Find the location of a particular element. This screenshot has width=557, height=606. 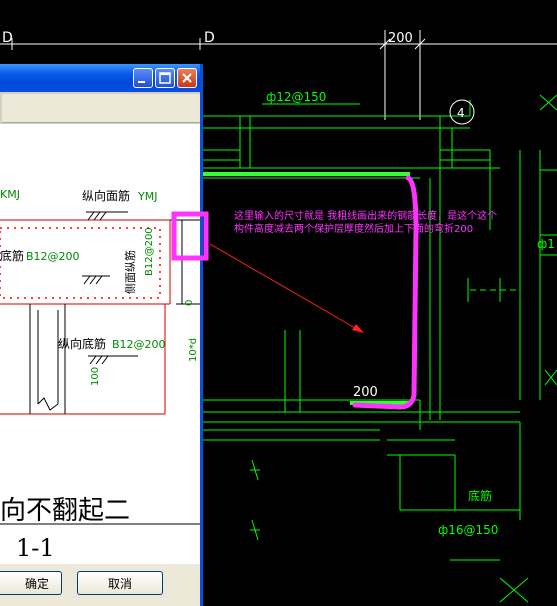

dim-100-label: 100 is located at coordinates (95, 376).